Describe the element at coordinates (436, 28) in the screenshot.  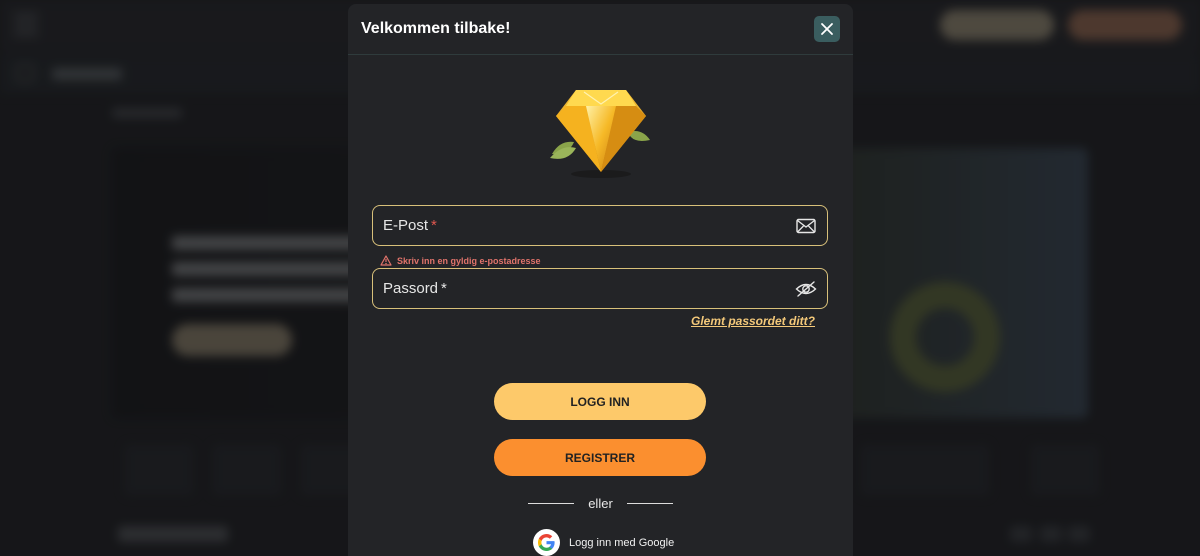
I see `modal-title: Velkommen tilbake!` at that location.